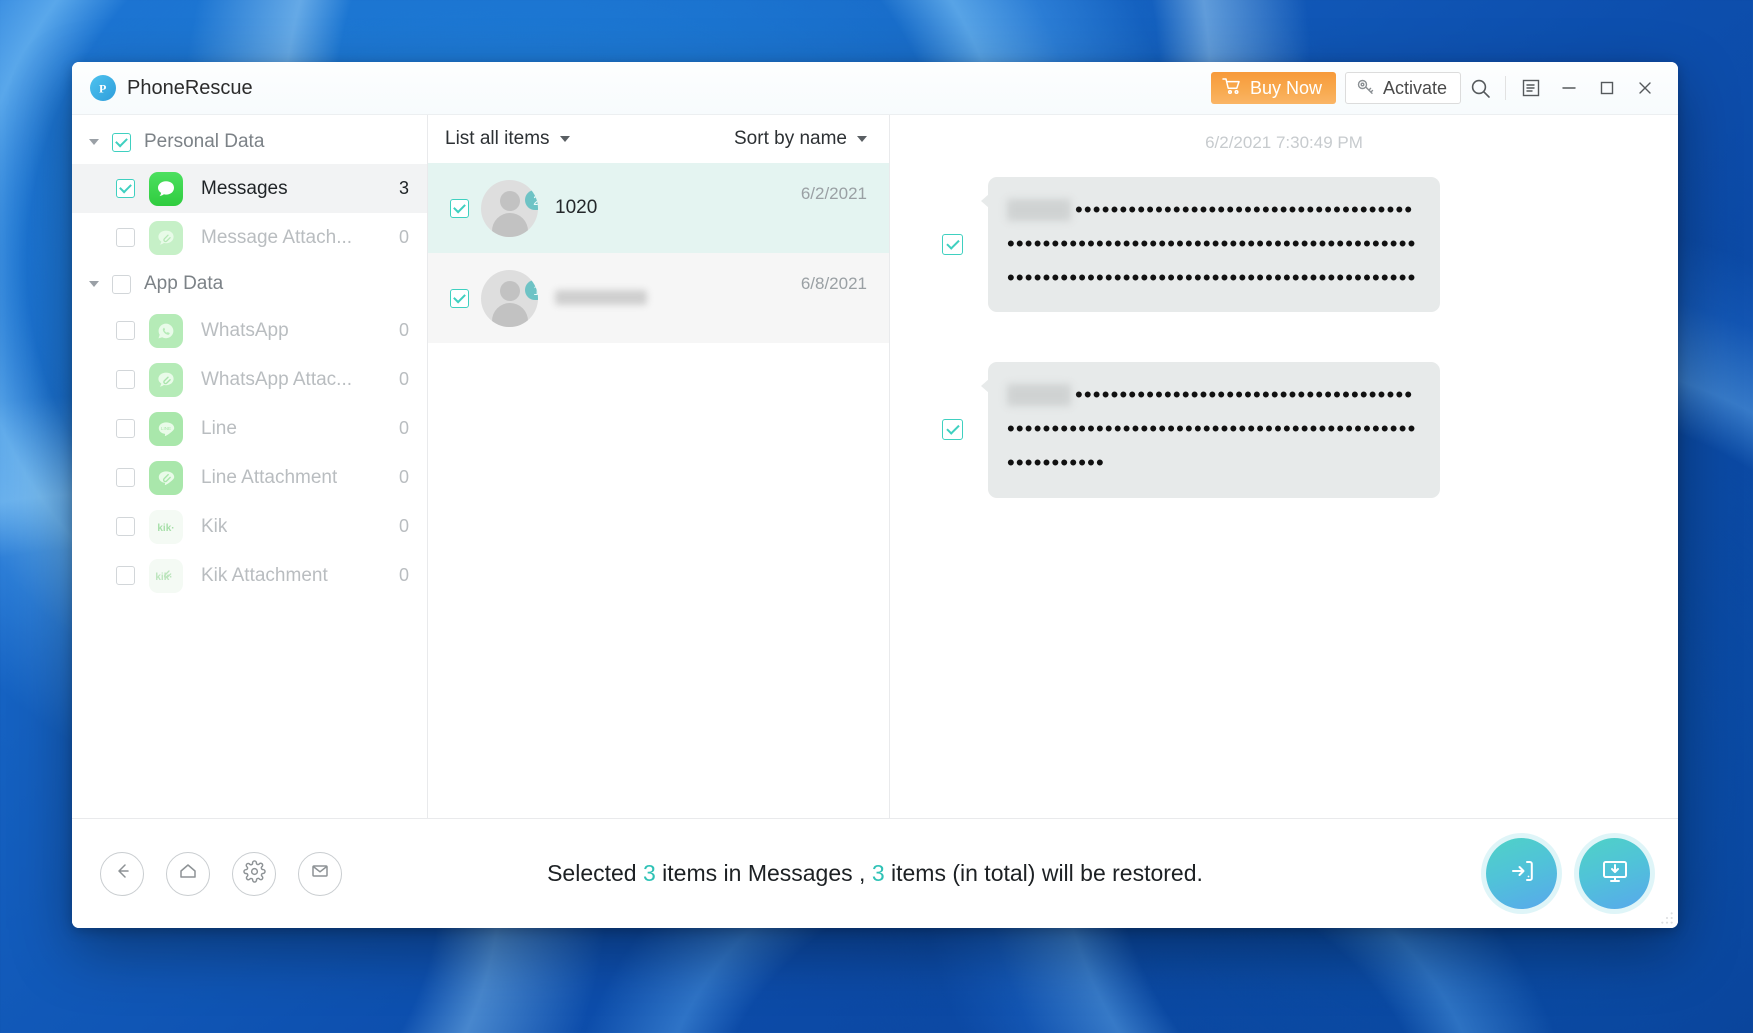 This screenshot has height=1033, width=1753. Describe the element at coordinates (166, 379) in the screenshot. I see `whatsapp-attachment-icon` at that location.